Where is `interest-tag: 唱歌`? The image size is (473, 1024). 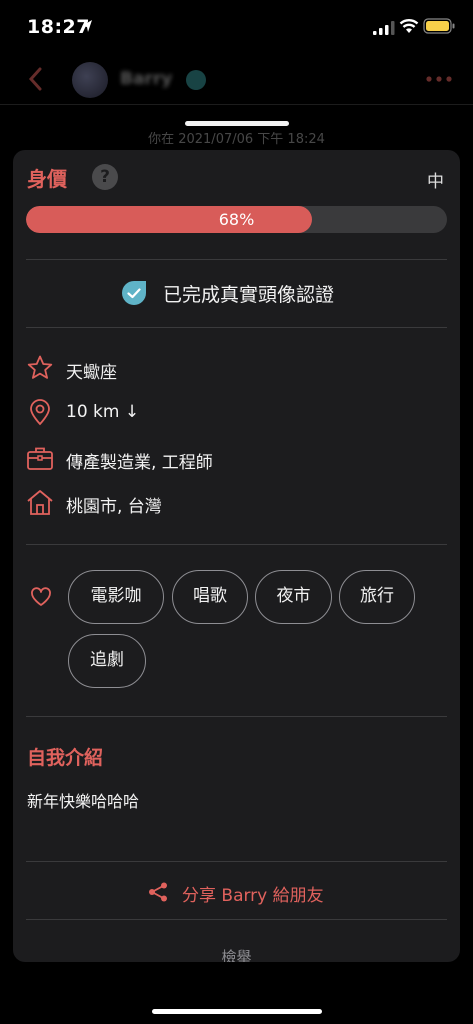 interest-tag: 唱歌 is located at coordinates (210, 597).